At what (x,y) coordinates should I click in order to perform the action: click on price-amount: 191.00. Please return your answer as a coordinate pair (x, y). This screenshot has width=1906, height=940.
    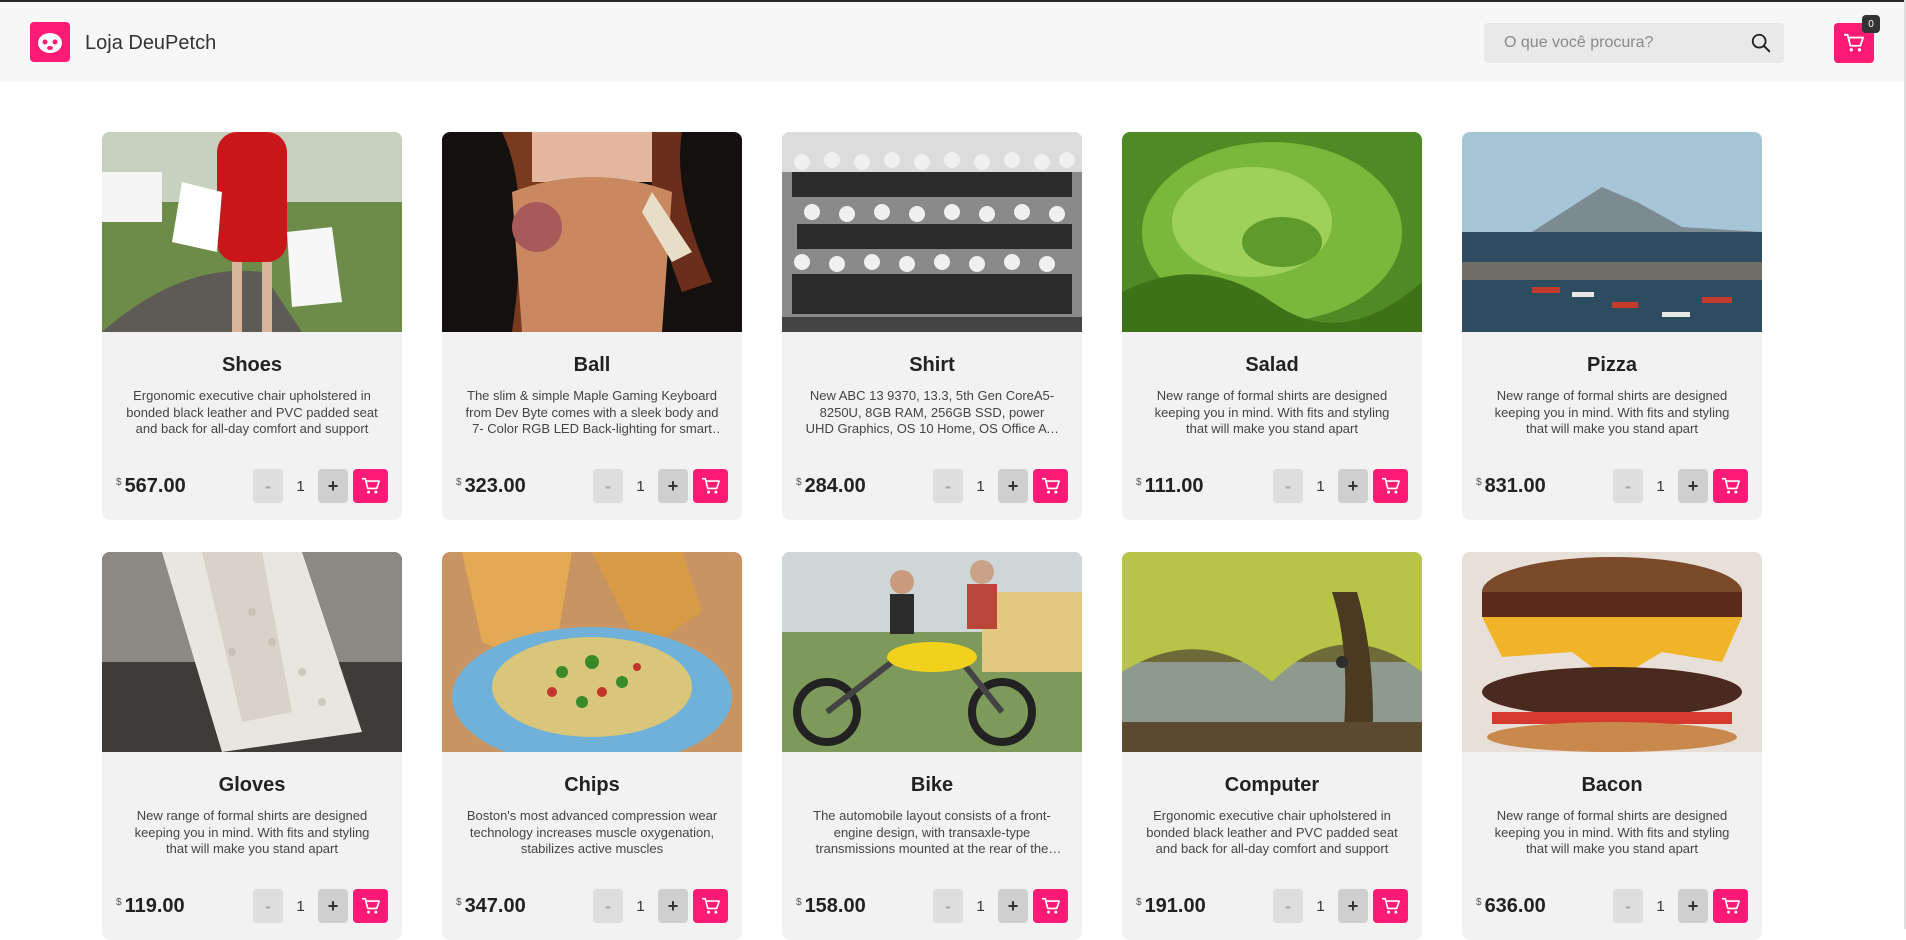
    Looking at the image, I should click on (1175, 905).